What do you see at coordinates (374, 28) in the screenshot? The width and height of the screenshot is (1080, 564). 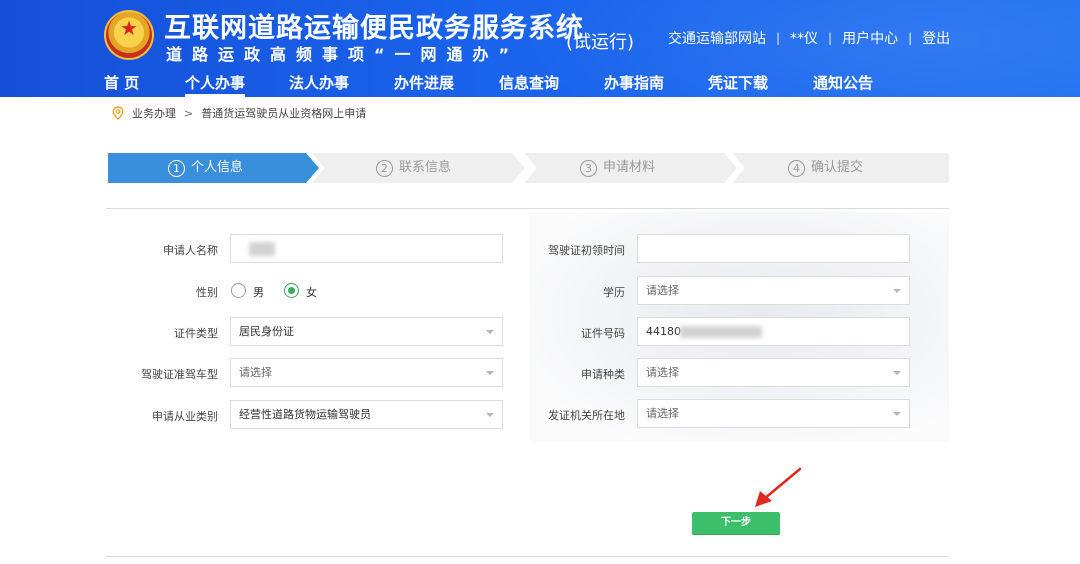 I see `system-title: 互联网道路运输便民政务服务系统` at bounding box center [374, 28].